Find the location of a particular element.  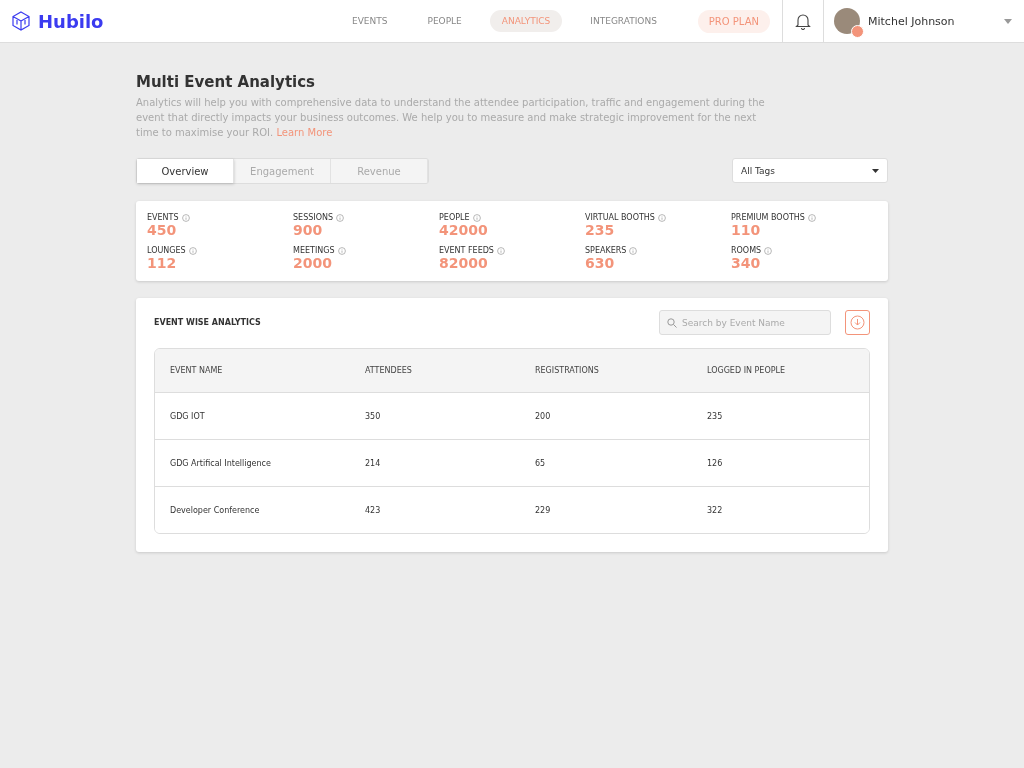

column-header: EVENT NAME is located at coordinates (197, 370).